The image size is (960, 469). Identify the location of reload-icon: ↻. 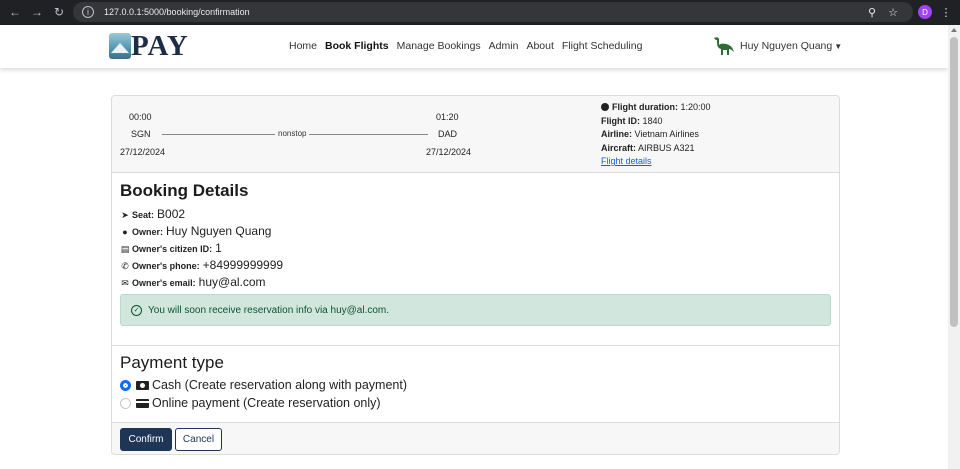
(59, 12).